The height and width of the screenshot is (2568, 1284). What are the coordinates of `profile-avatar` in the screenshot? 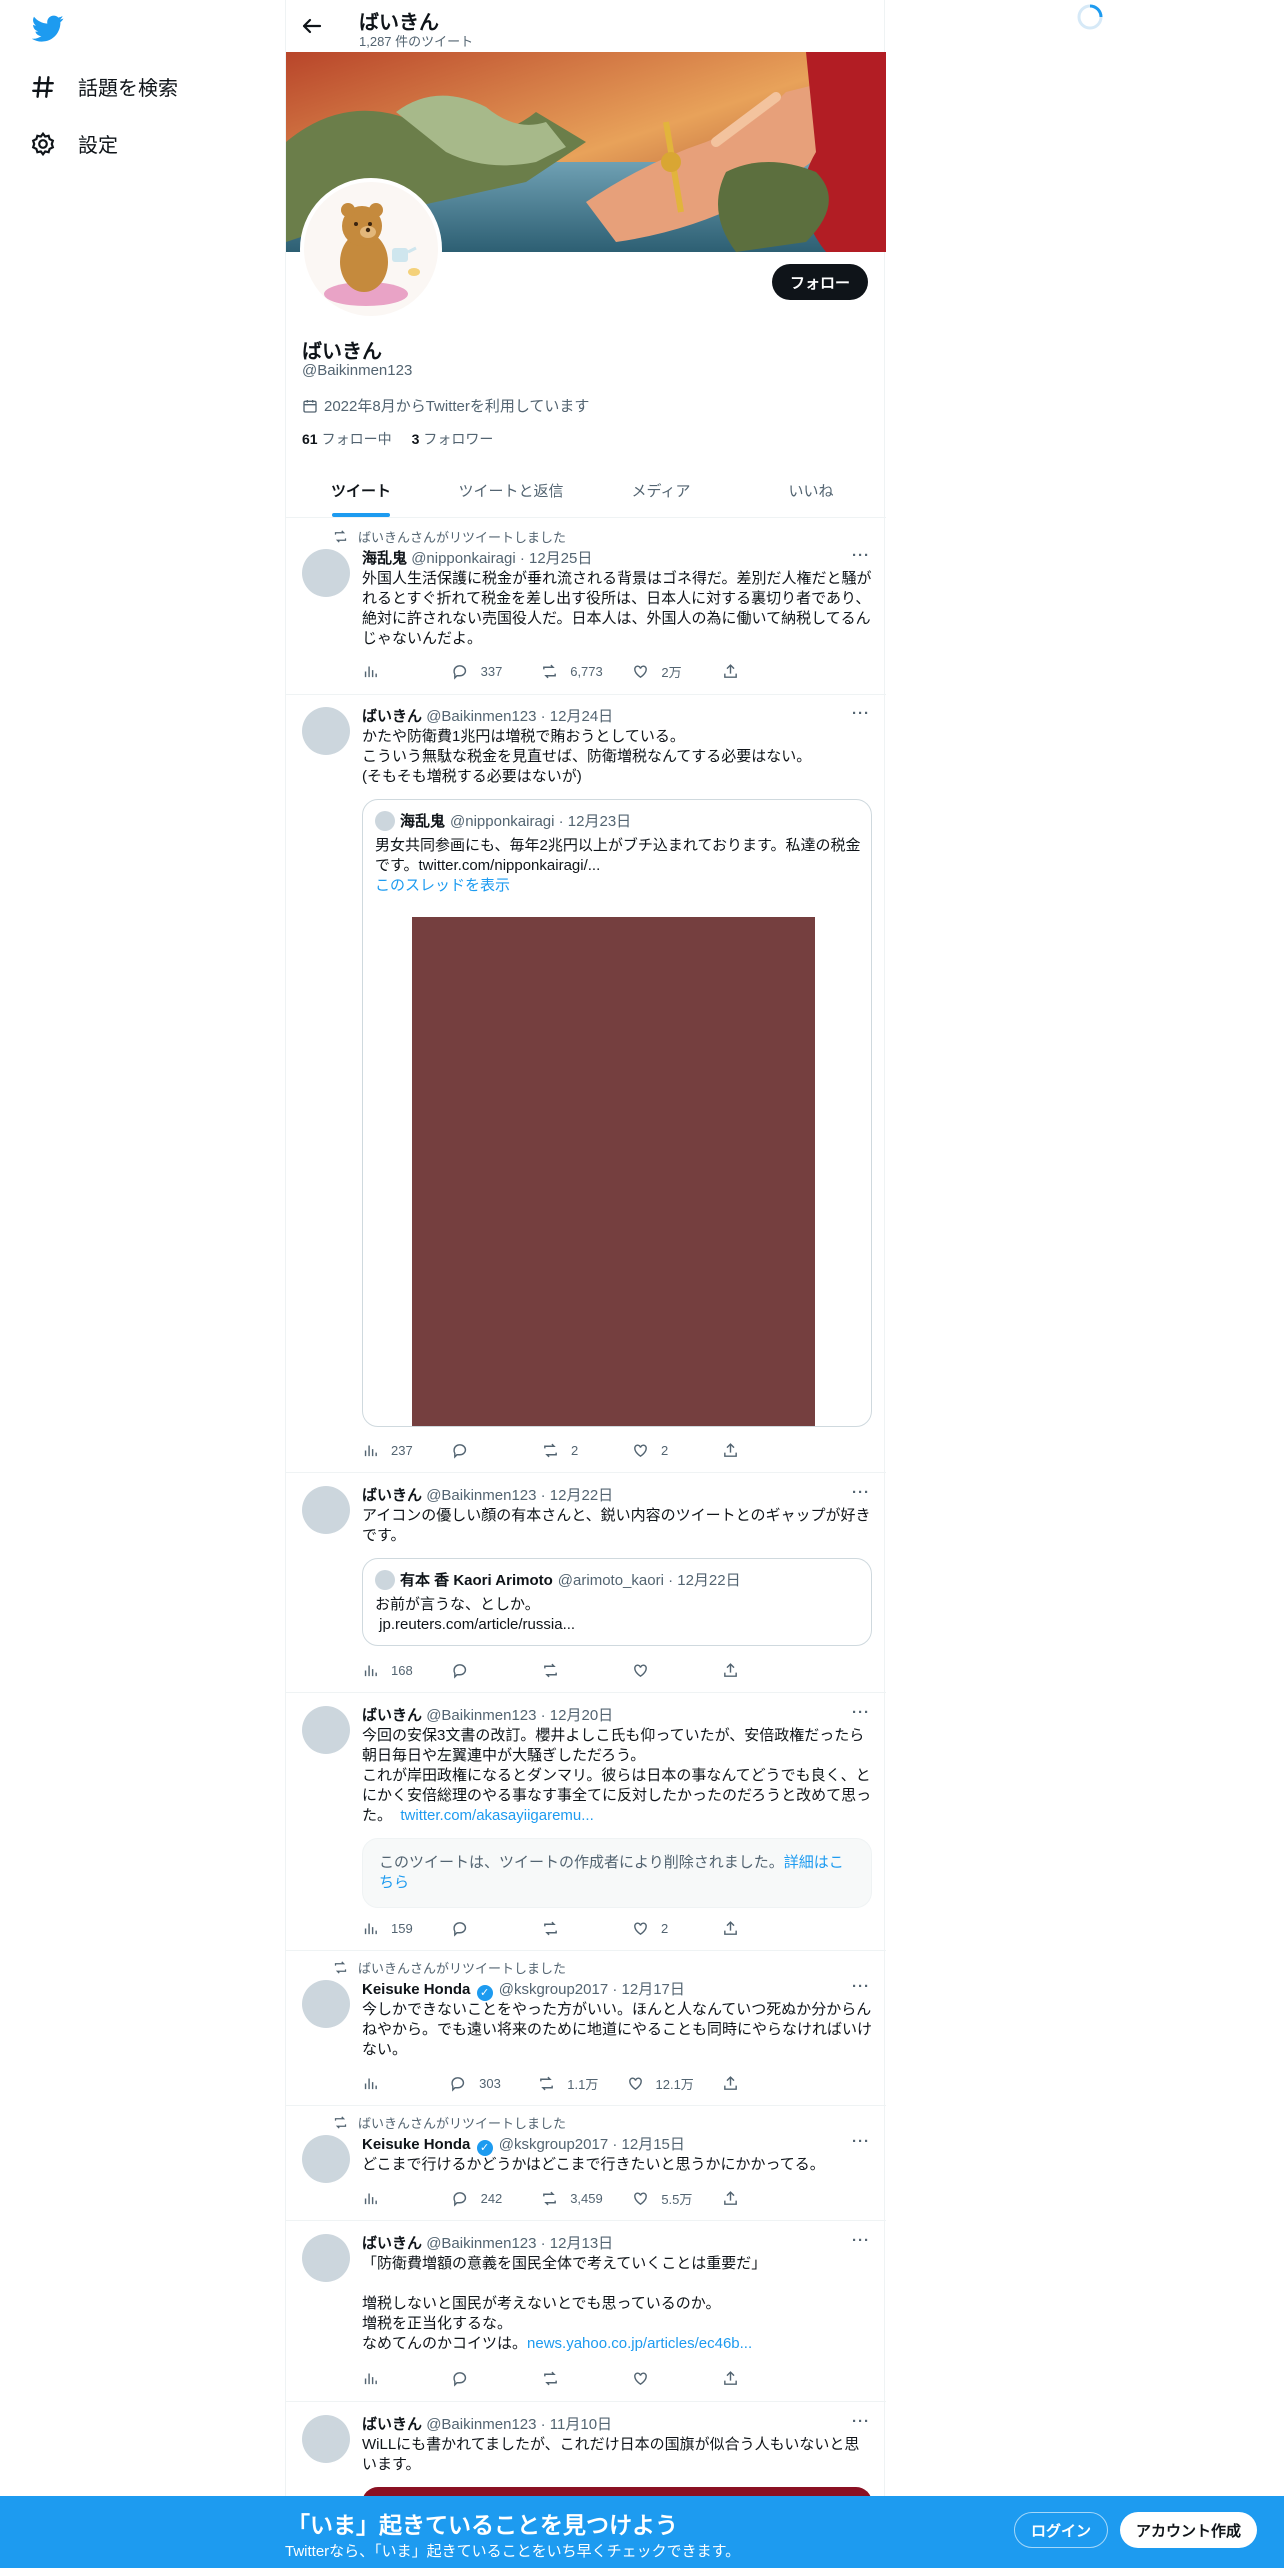 It's located at (371, 249).